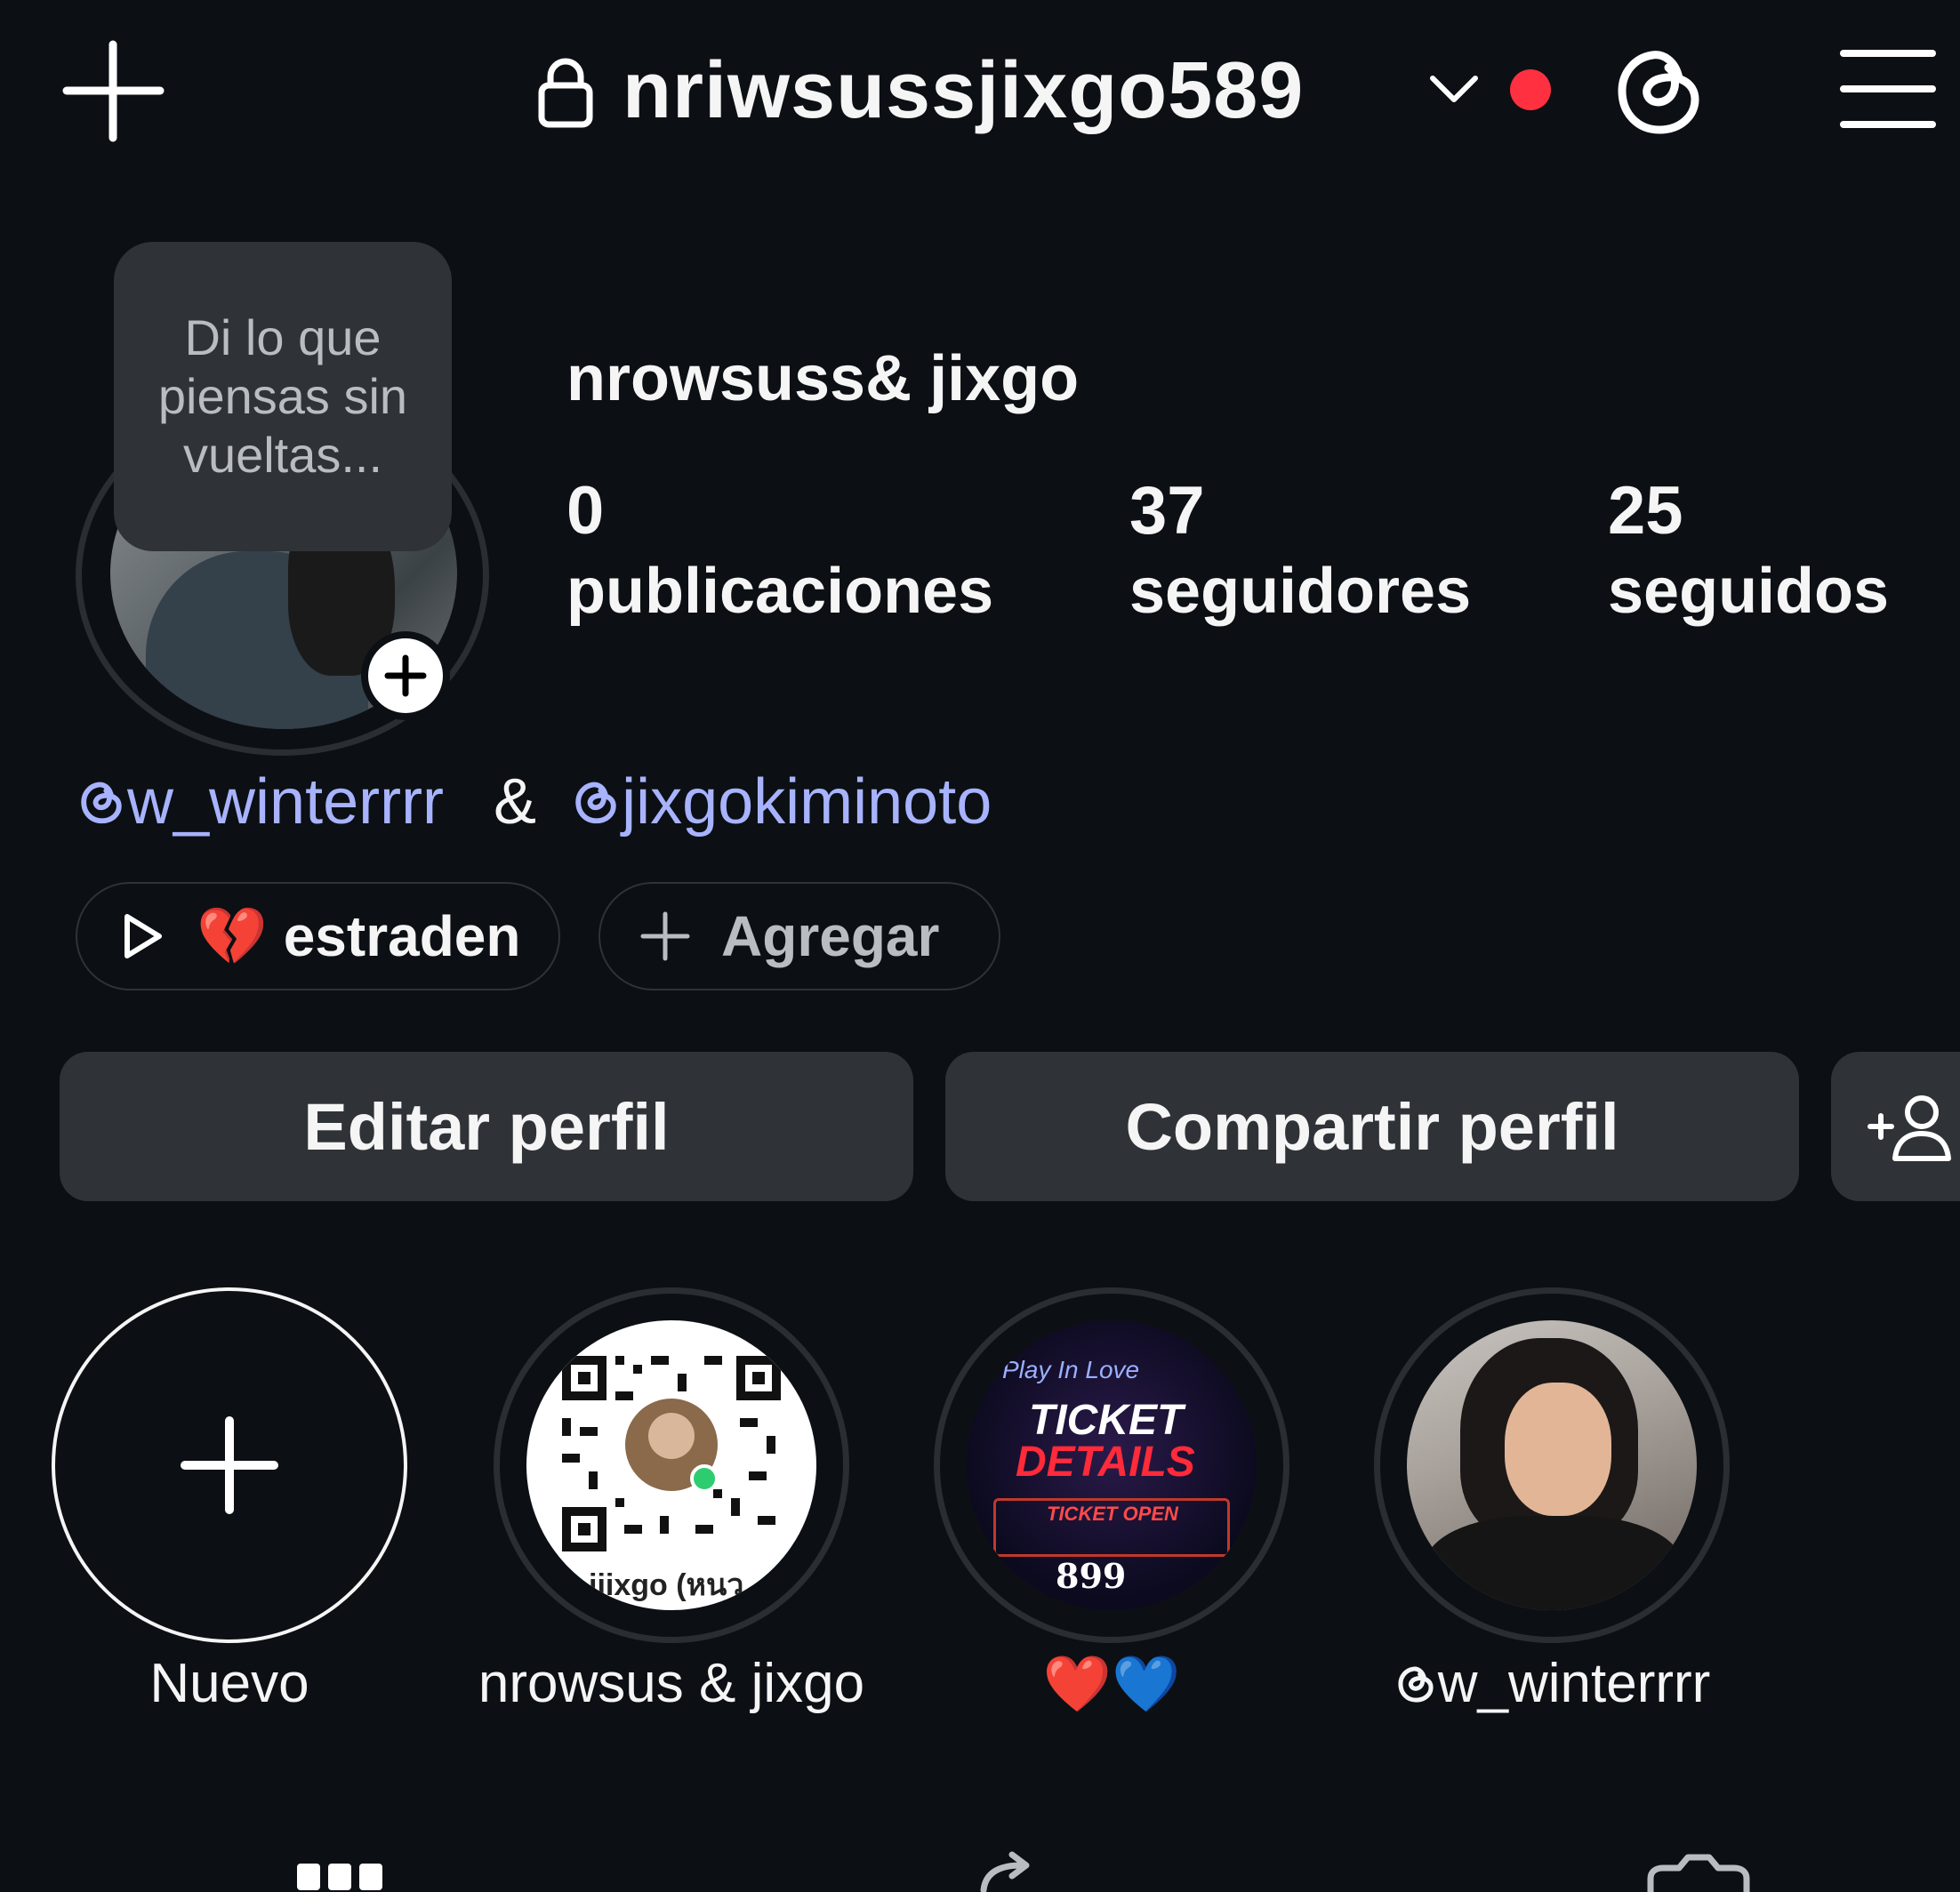 The width and height of the screenshot is (1960, 1892). I want to click on qr-caption: jiixgo (หนว, so click(666, 1585).